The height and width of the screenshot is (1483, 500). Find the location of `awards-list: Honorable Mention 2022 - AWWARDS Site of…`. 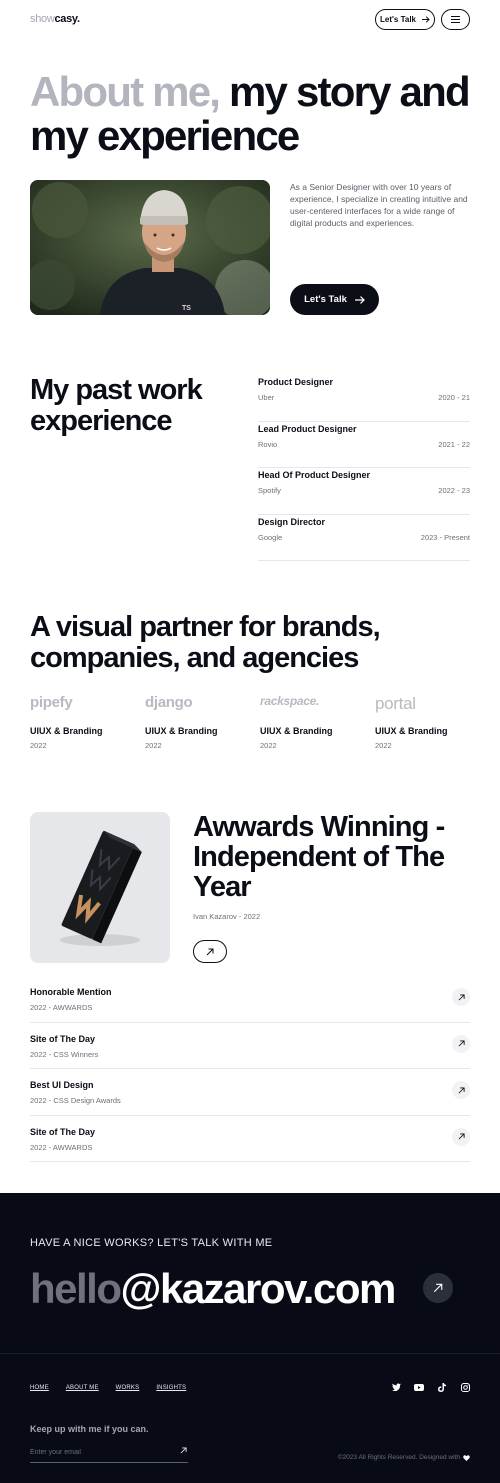

awards-list: Honorable Mention 2022 - AWWARDS Site of… is located at coordinates (250, 1069).